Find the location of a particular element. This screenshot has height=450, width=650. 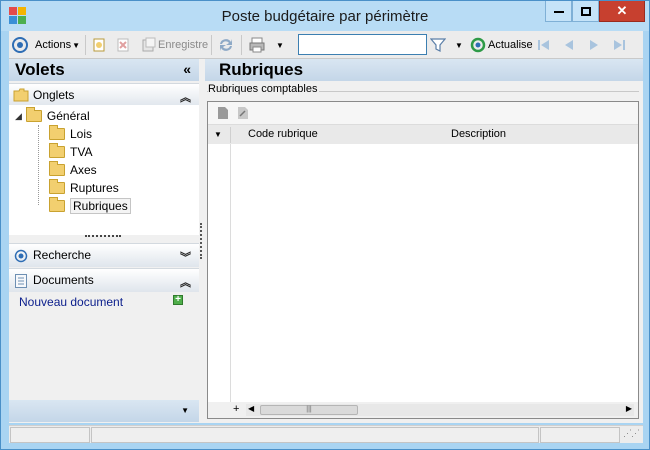

print-button is located at coordinates (257, 45).